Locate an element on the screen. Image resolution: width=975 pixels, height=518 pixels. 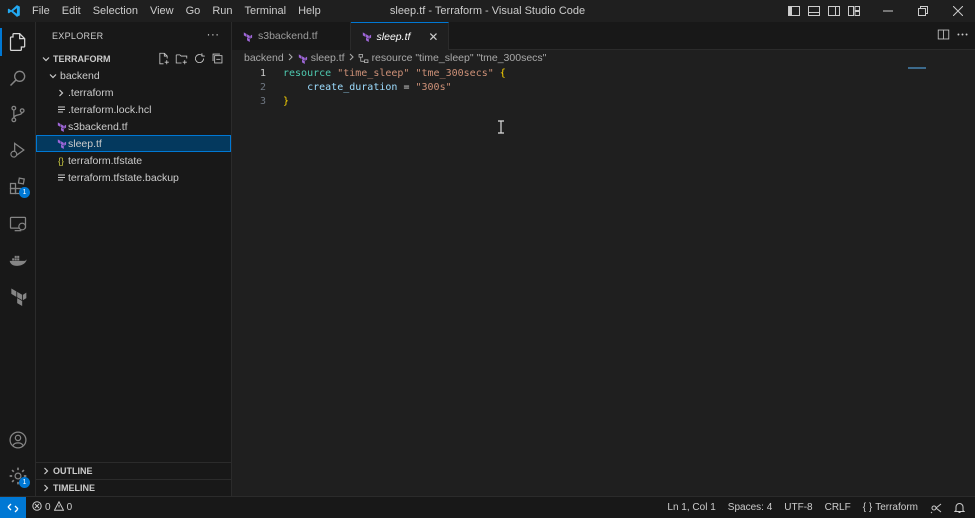
menu-go: Go is located at coordinates (193, 11).